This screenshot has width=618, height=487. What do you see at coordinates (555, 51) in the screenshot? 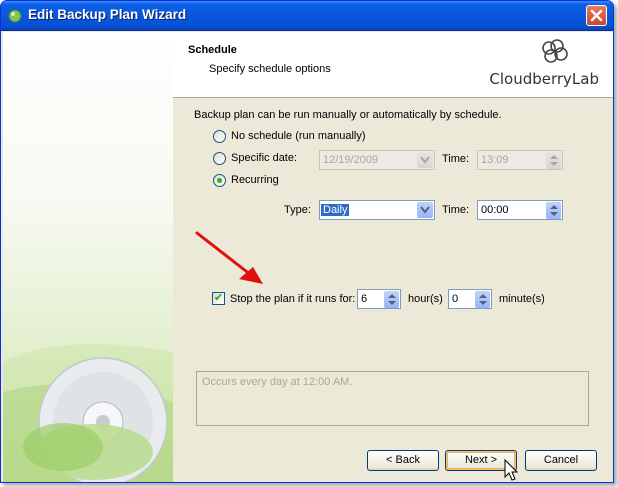
I see `cloudberry-logo-icon` at bounding box center [555, 51].